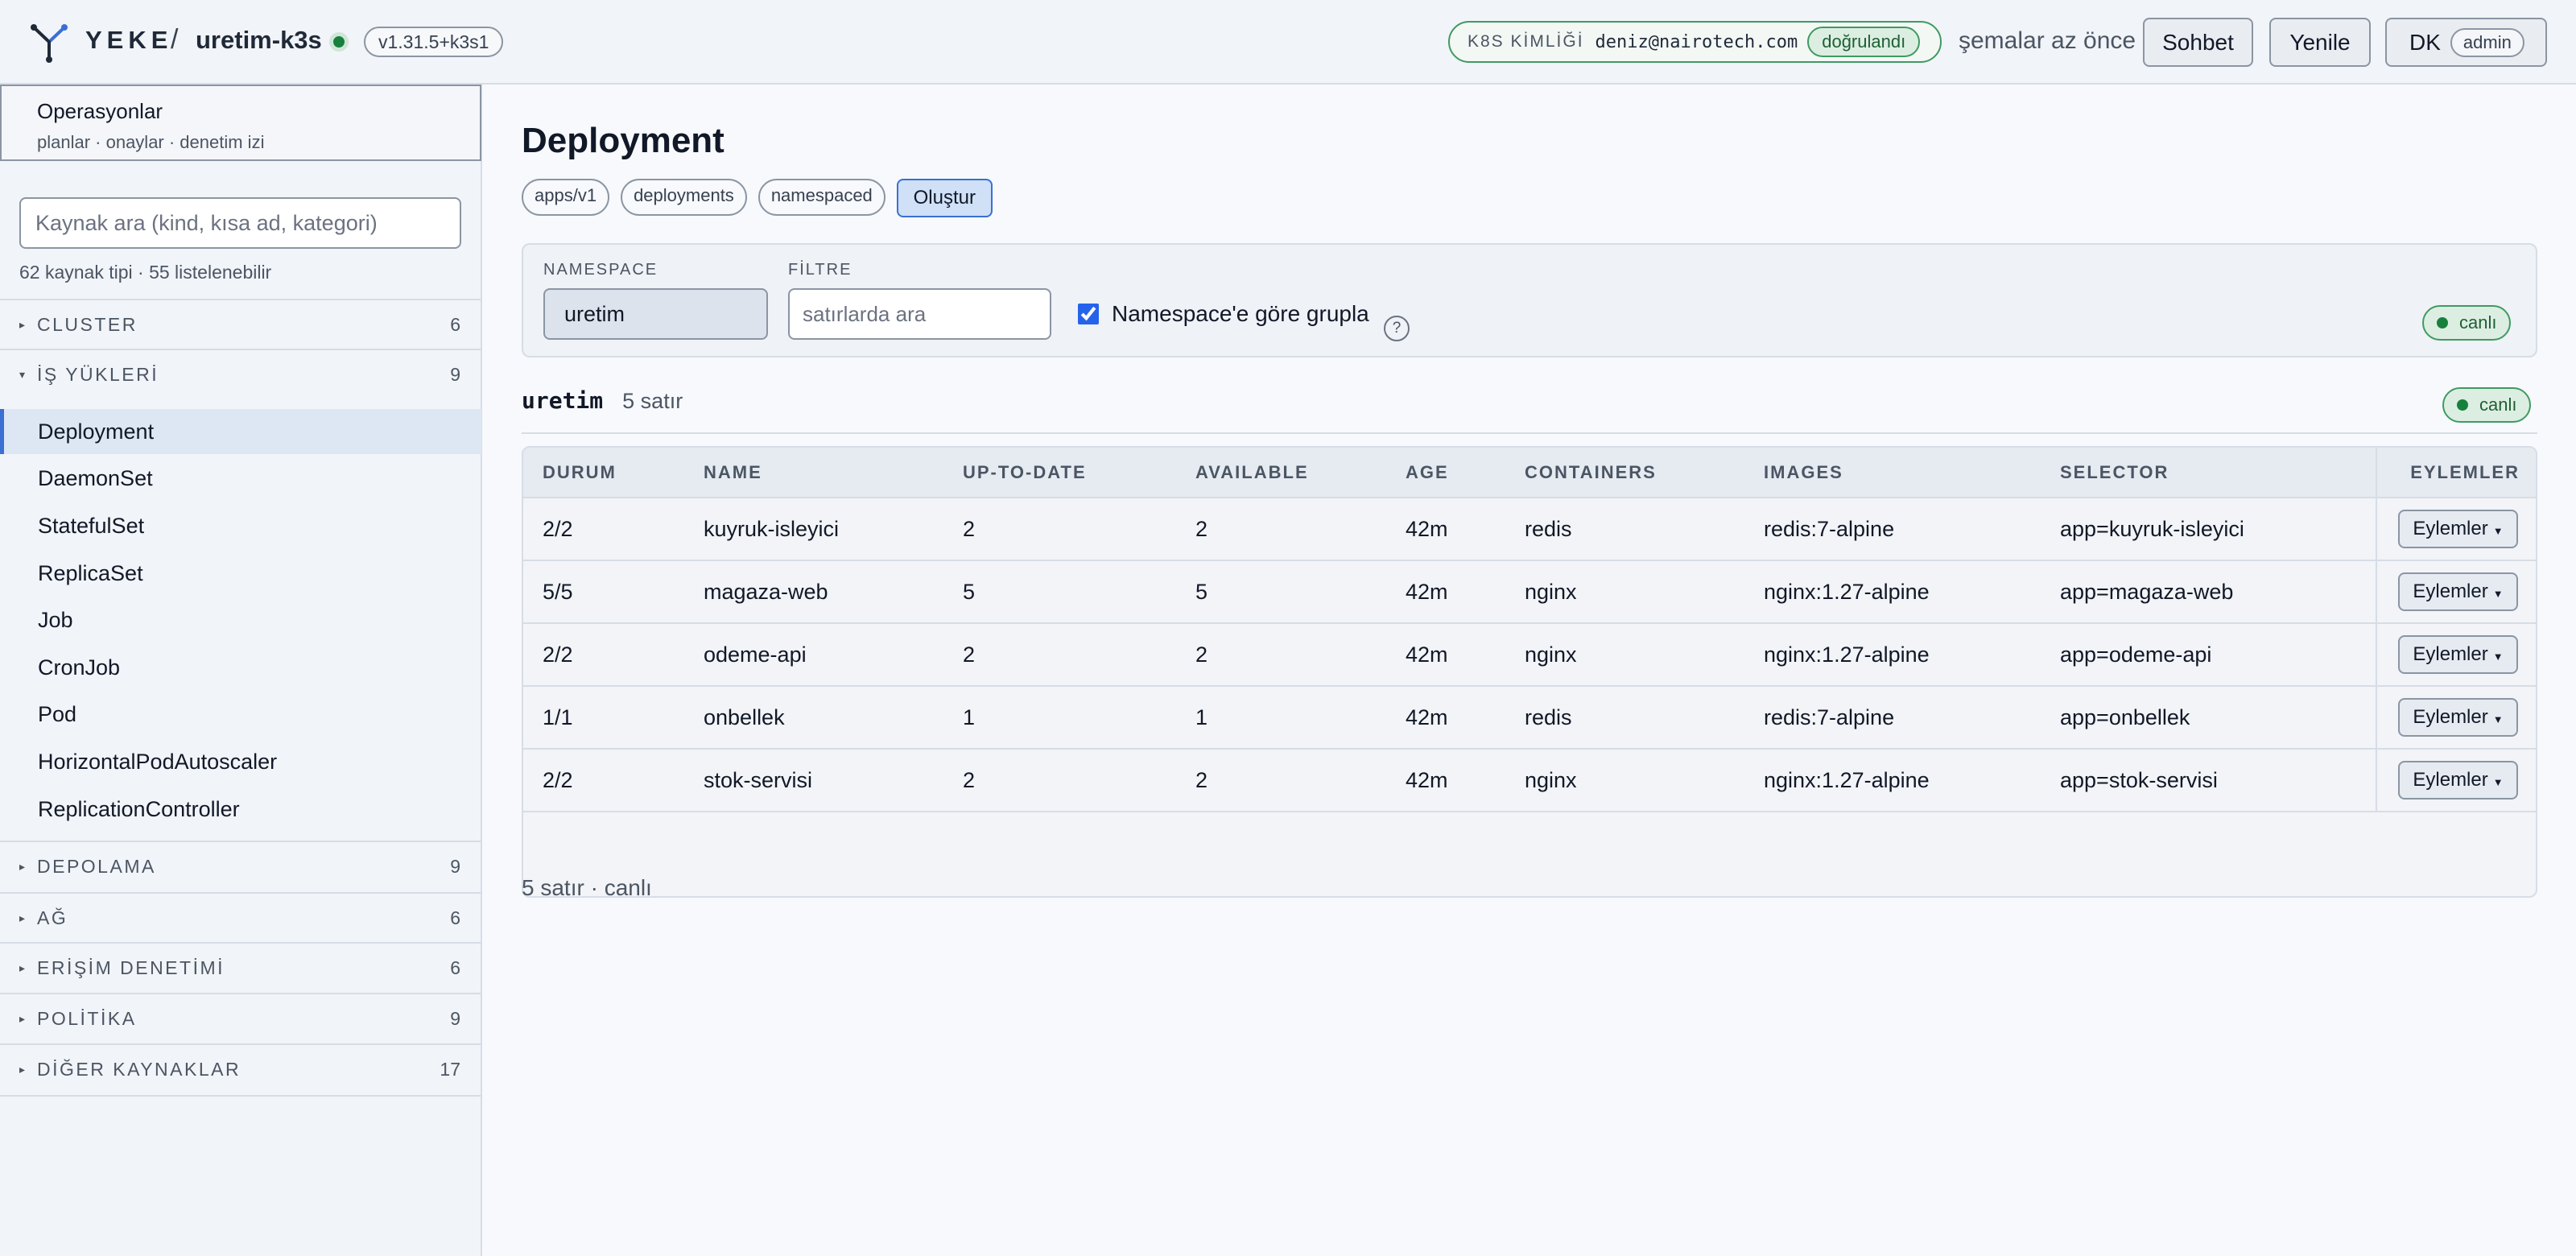 The height and width of the screenshot is (1256, 2576). I want to click on sidebar-group-cluster: ▸ CLUSTER 6, so click(240, 324).